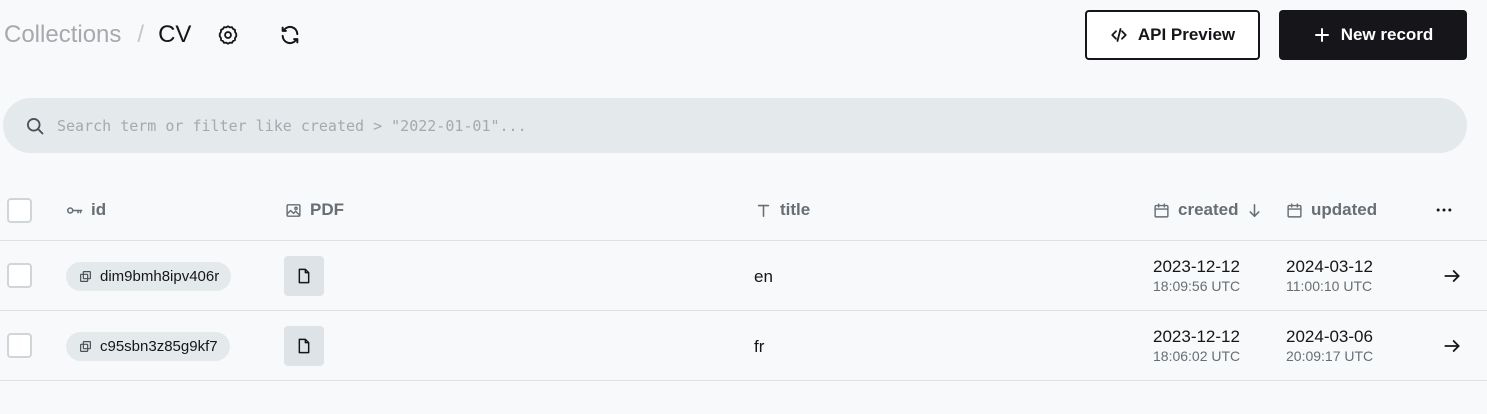 Image resolution: width=1487 pixels, height=414 pixels. Describe the element at coordinates (1197, 286) in the screenshot. I see `created-time: 18:09:56 UTC` at that location.